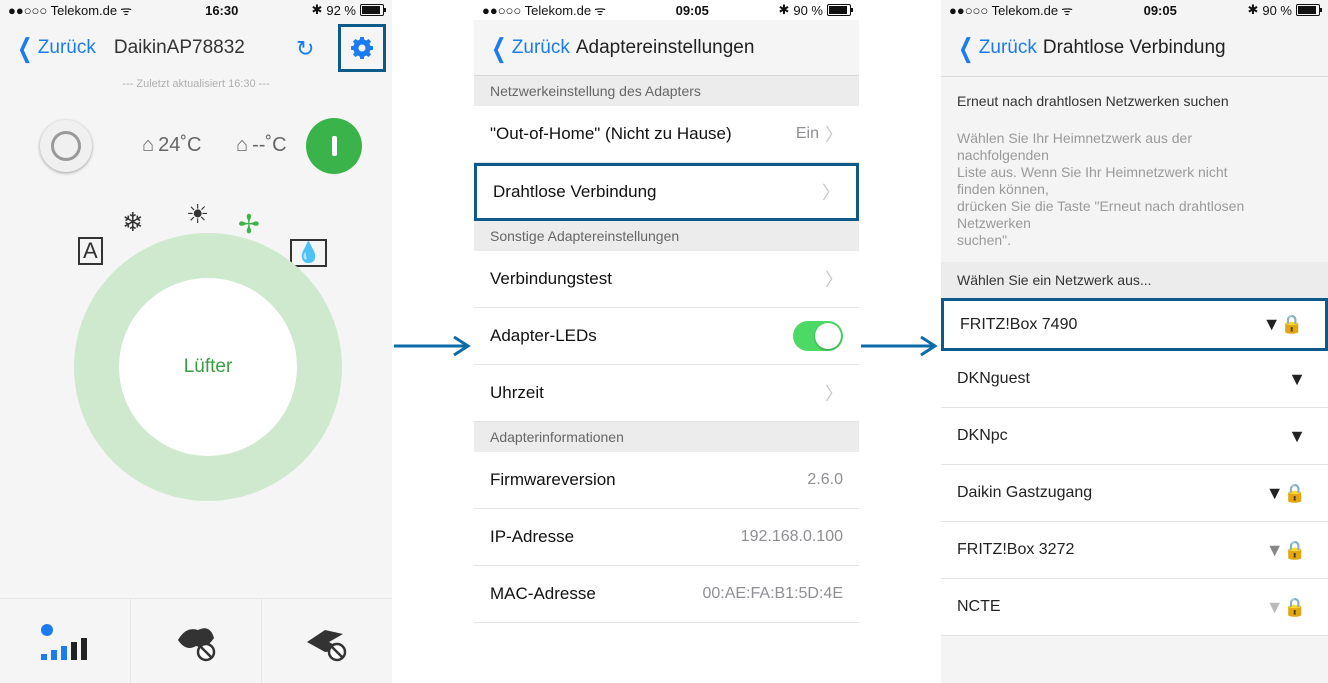  What do you see at coordinates (148, 145) in the screenshot?
I see `house-thermometer-icon: ⌂` at bounding box center [148, 145].